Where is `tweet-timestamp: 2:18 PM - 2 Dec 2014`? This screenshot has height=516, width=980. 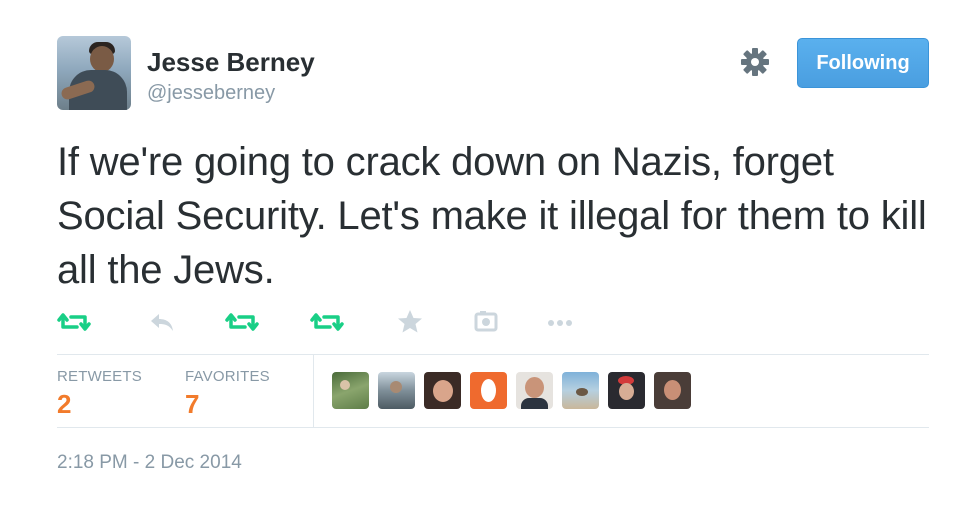
tweet-timestamp: 2:18 PM - 2 Dec 2014 is located at coordinates (149, 463).